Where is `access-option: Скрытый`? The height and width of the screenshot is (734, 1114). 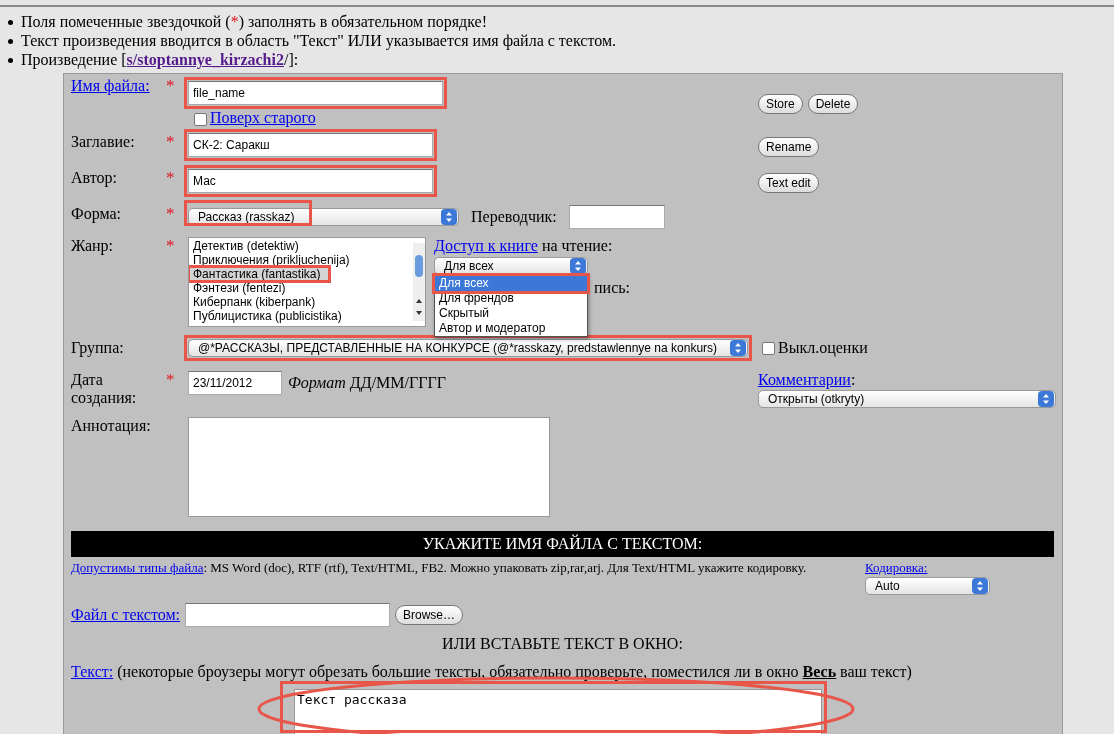
access-option: Скрытый is located at coordinates (511, 313).